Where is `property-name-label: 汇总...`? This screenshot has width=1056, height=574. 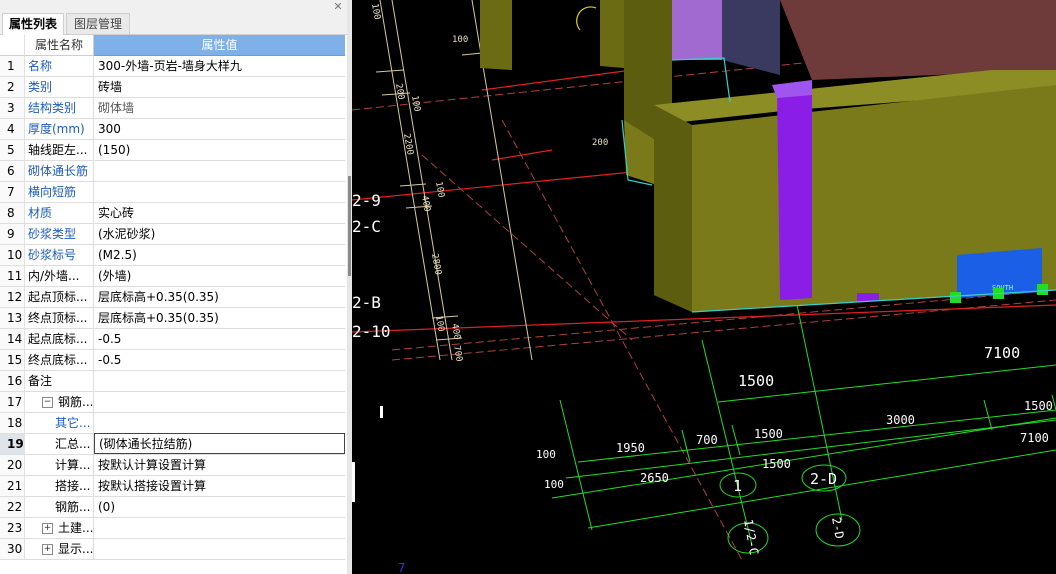 property-name-label: 汇总... is located at coordinates (73, 444).